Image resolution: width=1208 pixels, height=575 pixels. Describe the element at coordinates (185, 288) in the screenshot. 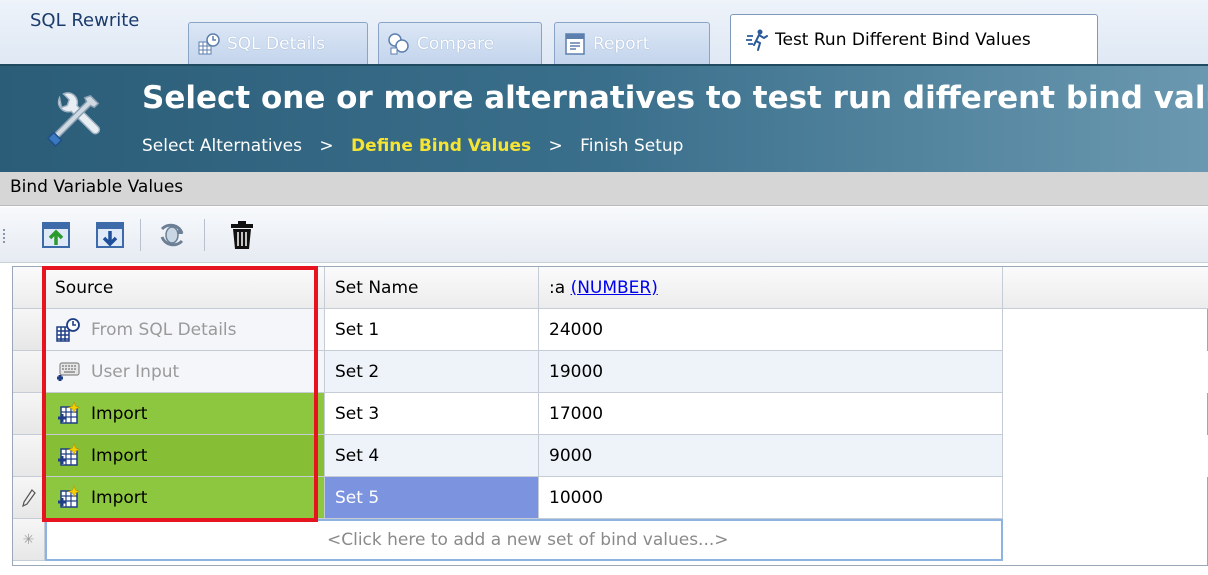

I see `column-header-source: Source` at that location.